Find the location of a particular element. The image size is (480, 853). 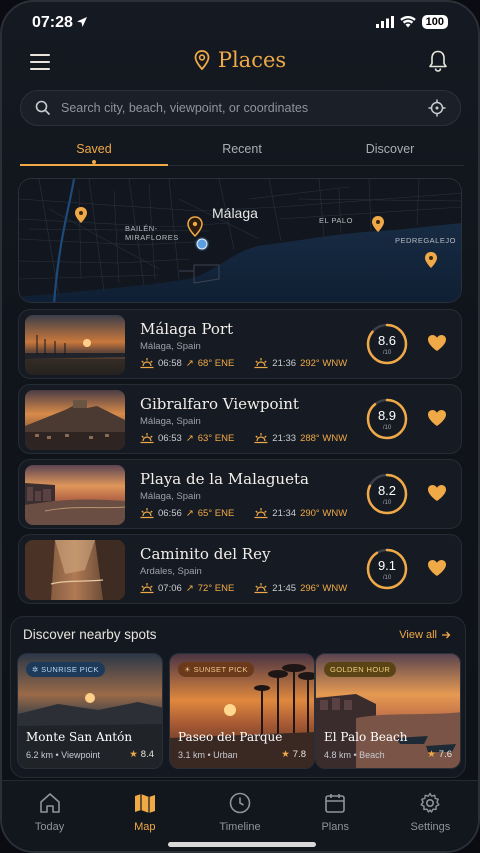

app-header: Places is located at coordinates (240, 62).